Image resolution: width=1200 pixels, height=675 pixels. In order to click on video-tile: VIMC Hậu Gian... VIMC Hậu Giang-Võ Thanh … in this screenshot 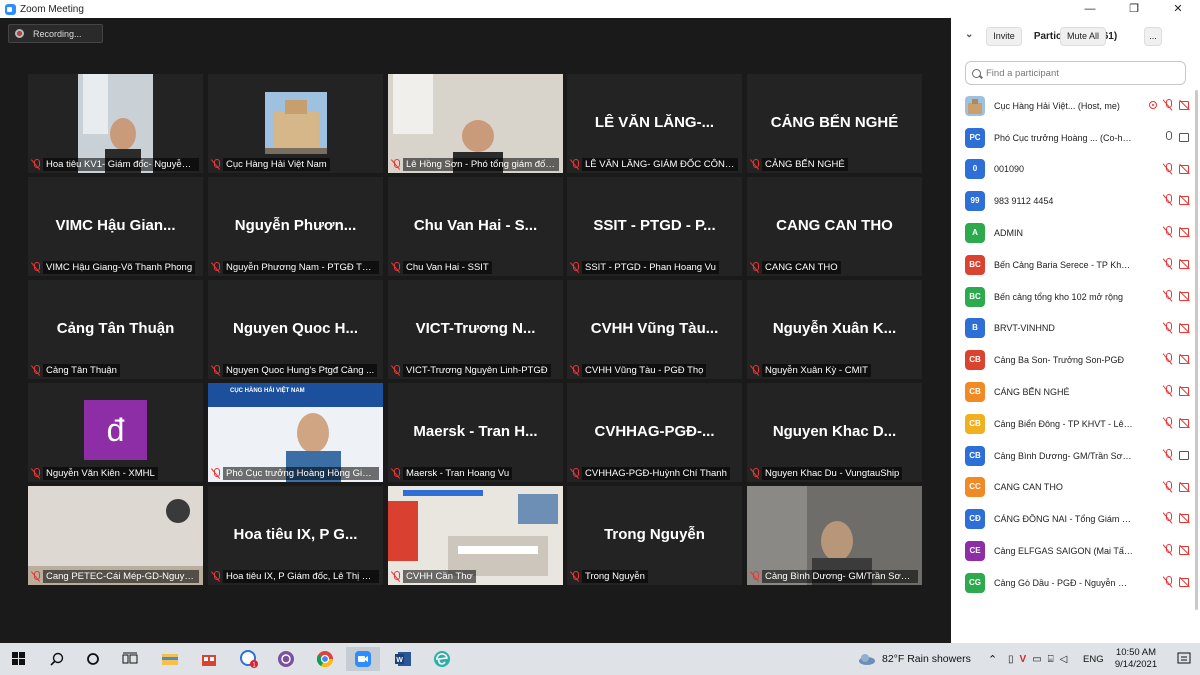, I will do `click(115, 226)`.